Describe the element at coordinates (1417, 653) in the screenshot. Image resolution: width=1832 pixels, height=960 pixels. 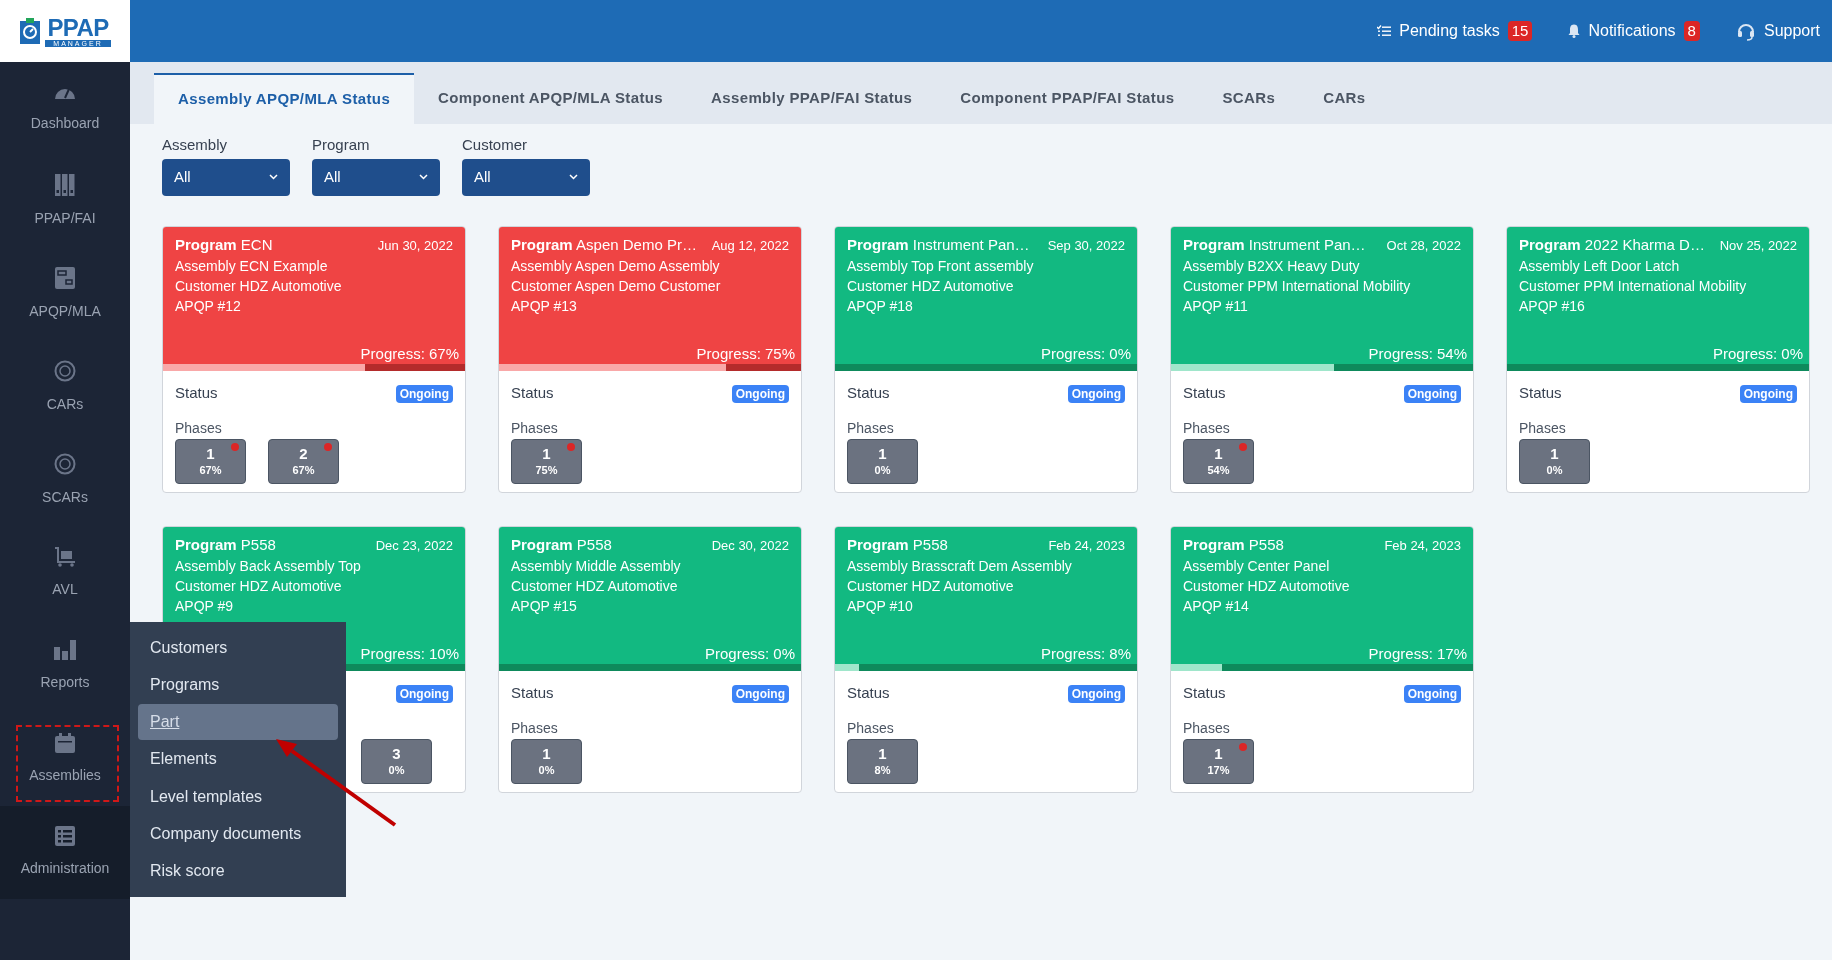
I see `progress-label: Progress: 17%` at that location.